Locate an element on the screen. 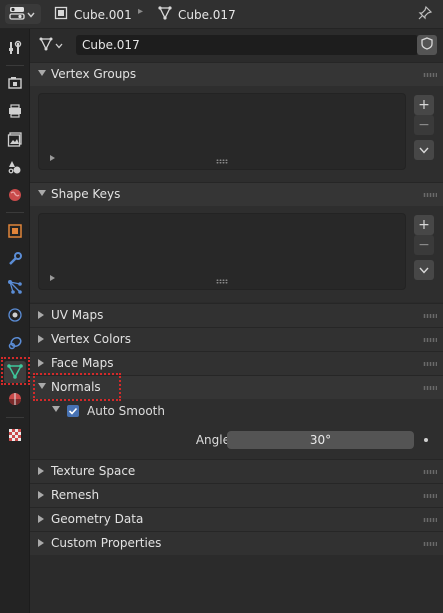 The height and width of the screenshot is (613, 443). panel-custom-properties-header: Custom Properties is located at coordinates (236, 543).